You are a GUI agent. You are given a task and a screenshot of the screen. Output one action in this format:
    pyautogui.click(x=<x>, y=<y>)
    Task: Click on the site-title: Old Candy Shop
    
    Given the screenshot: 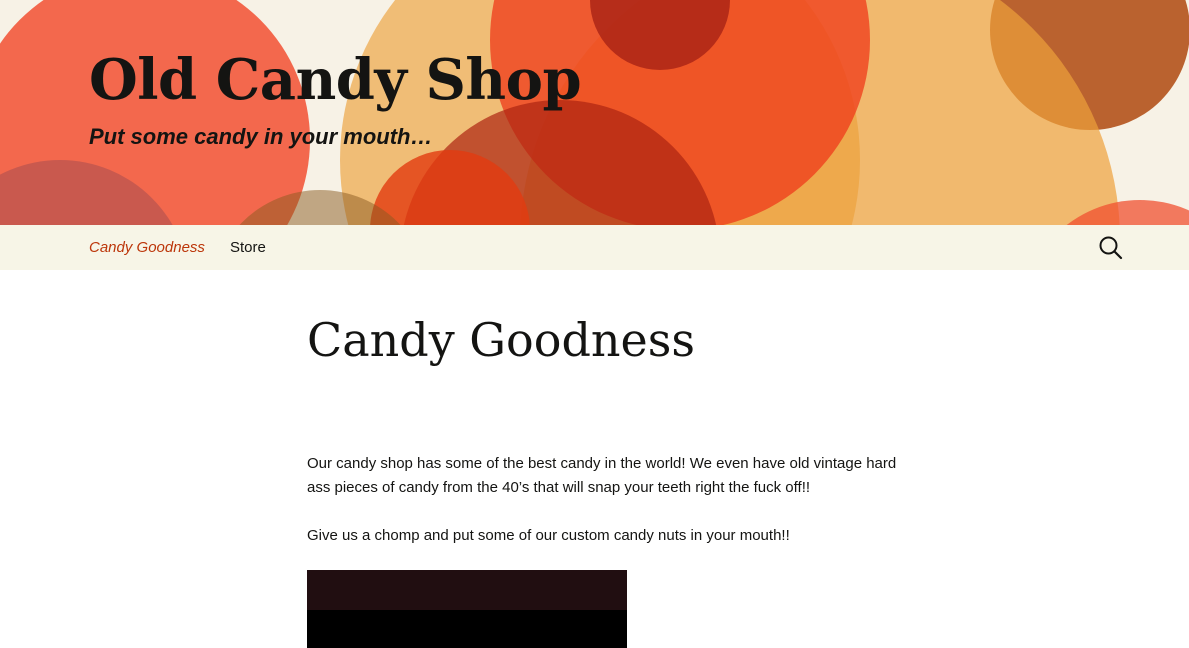 What is the action you would take?
    pyautogui.click(x=335, y=80)
    